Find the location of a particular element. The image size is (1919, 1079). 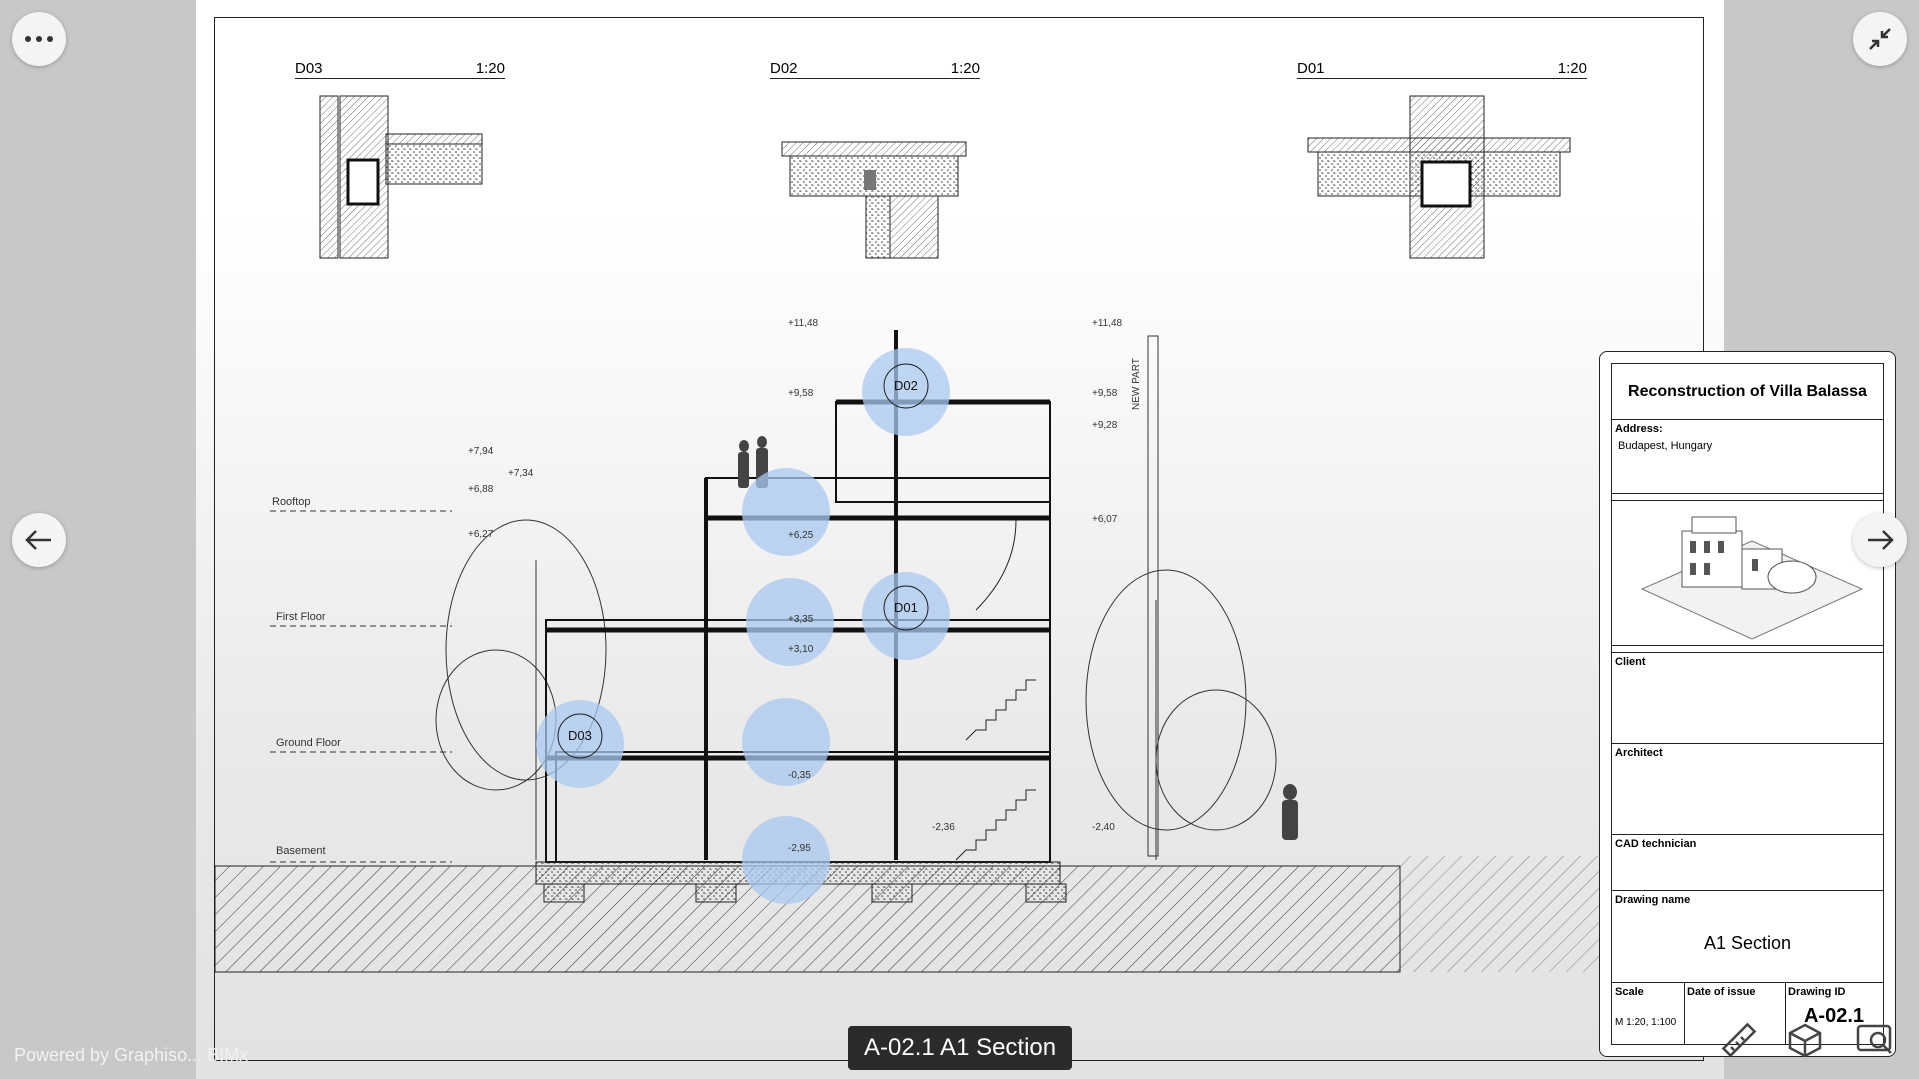

previous-button is located at coordinates (39, 540).